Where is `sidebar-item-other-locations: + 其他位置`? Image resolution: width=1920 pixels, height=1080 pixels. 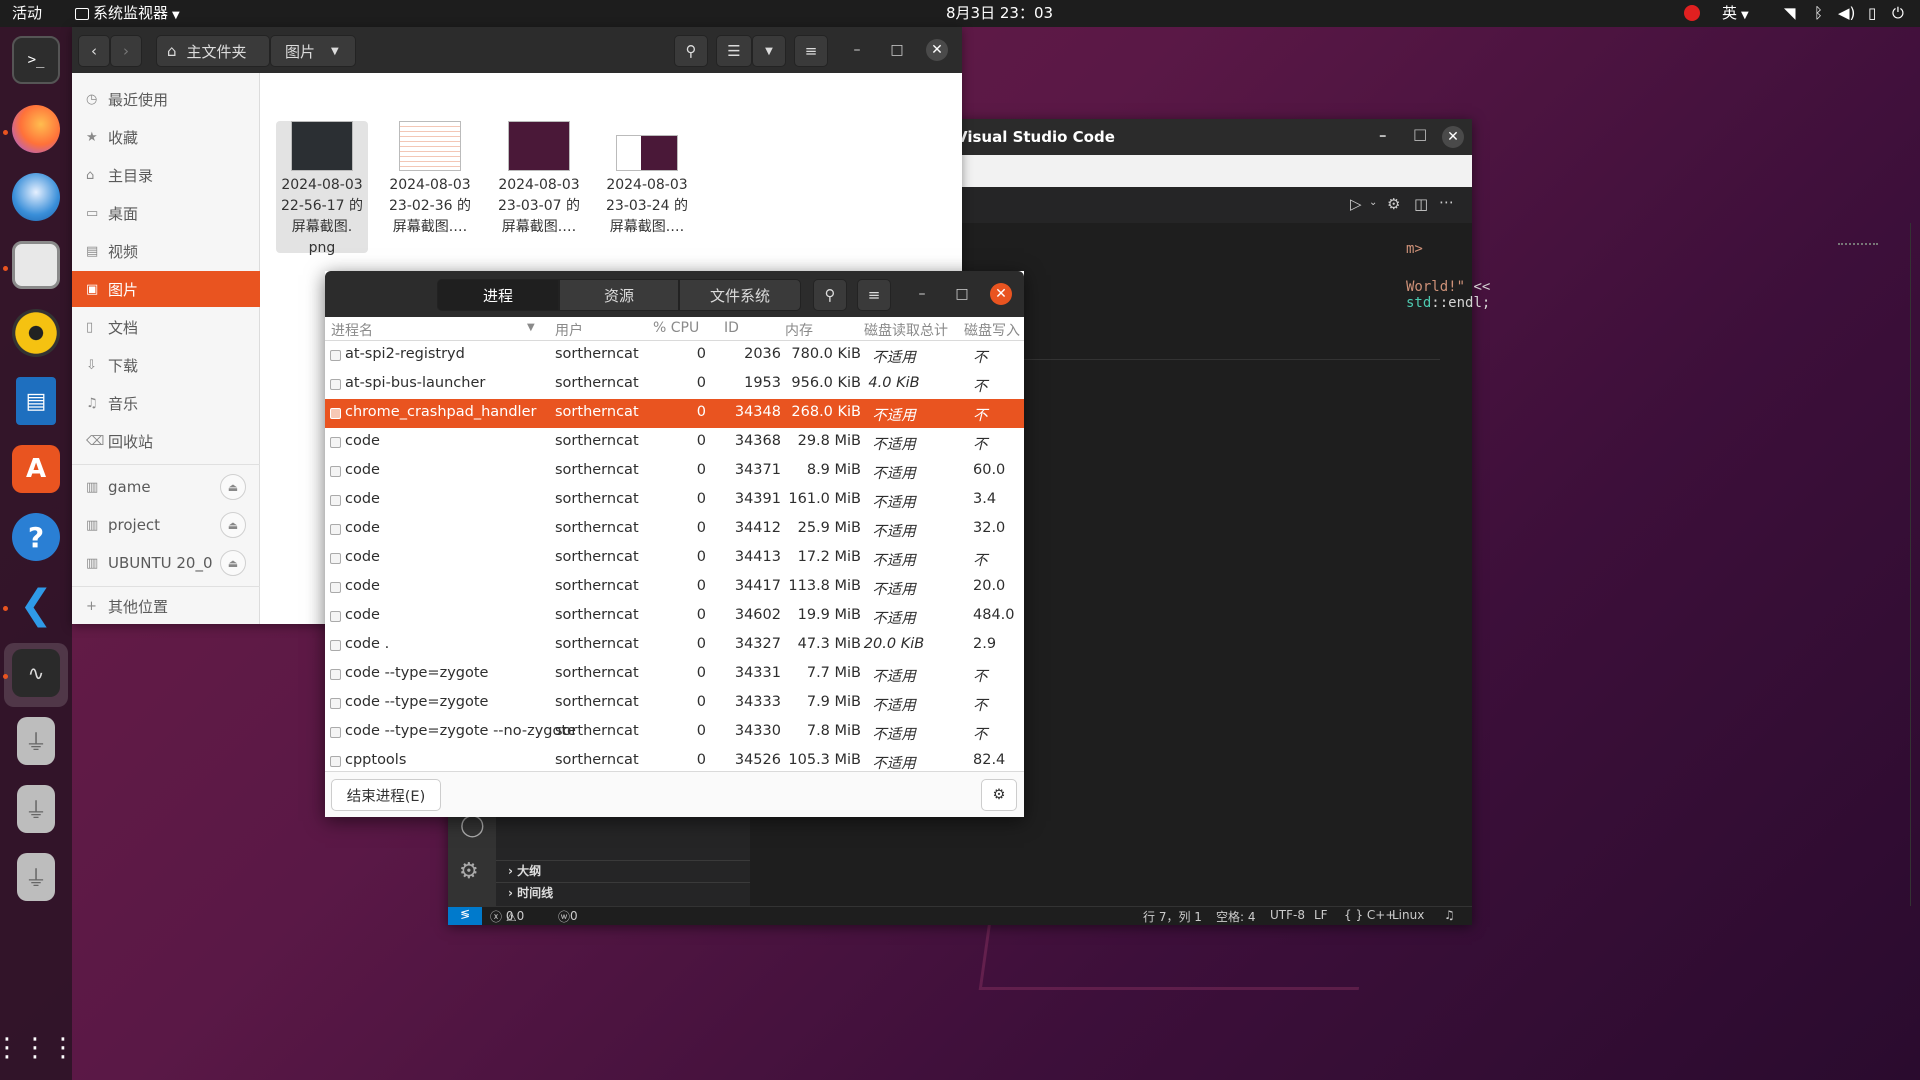 sidebar-item-other-locations: + 其他位置 is located at coordinates (166, 606).